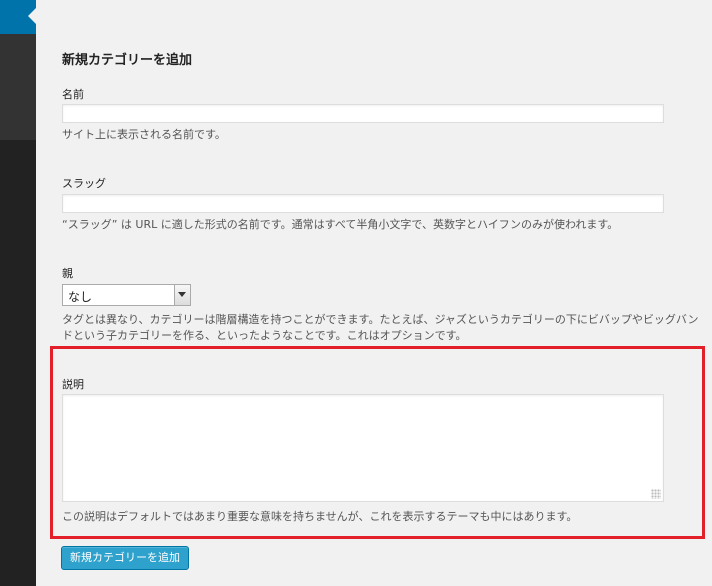 The height and width of the screenshot is (586, 712). Describe the element at coordinates (18, 87) in the screenshot. I see `submenu-area` at that location.